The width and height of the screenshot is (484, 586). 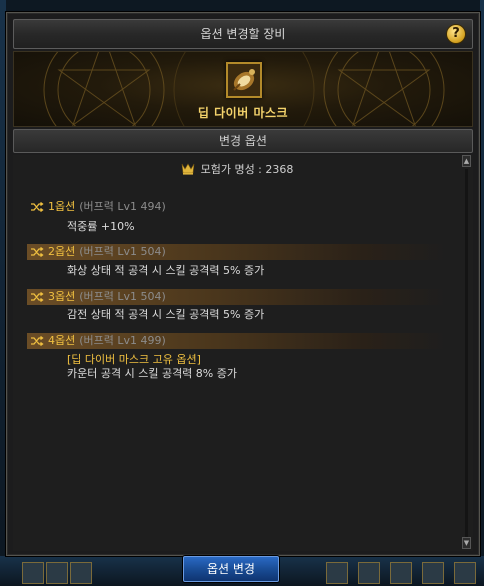 What do you see at coordinates (122, 206) in the screenshot?
I see `option-level: (버프력 Lv1 494)` at bounding box center [122, 206].